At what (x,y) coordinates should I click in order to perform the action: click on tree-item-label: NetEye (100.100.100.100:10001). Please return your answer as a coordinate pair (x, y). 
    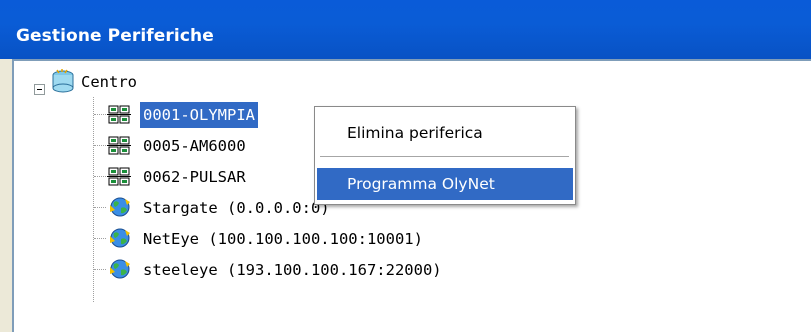
    Looking at the image, I should click on (283, 239).